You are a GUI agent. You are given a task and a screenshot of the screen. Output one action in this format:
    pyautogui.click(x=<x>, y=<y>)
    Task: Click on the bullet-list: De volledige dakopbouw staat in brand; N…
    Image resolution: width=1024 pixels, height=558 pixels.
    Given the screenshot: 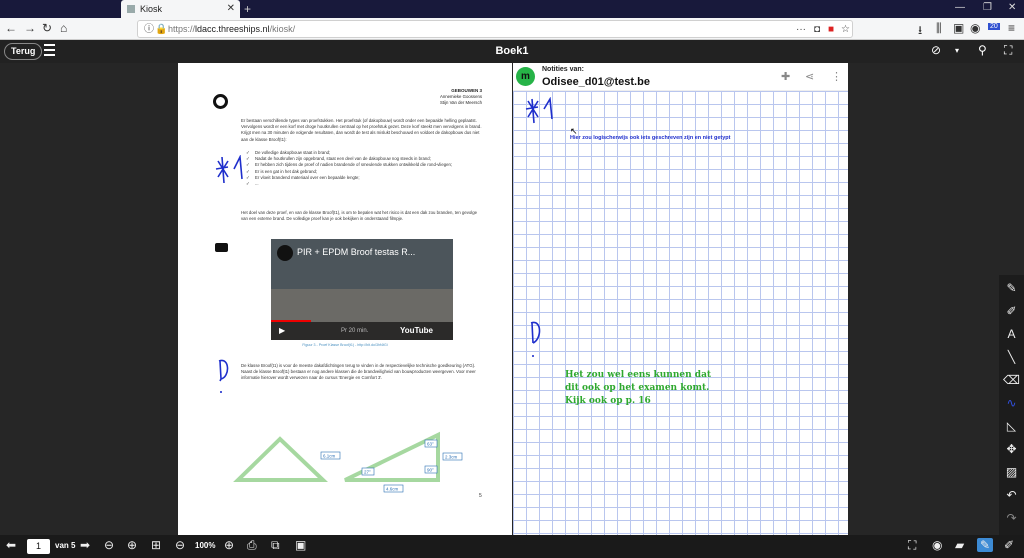 What is the action you would take?
    pyautogui.click(x=361, y=168)
    